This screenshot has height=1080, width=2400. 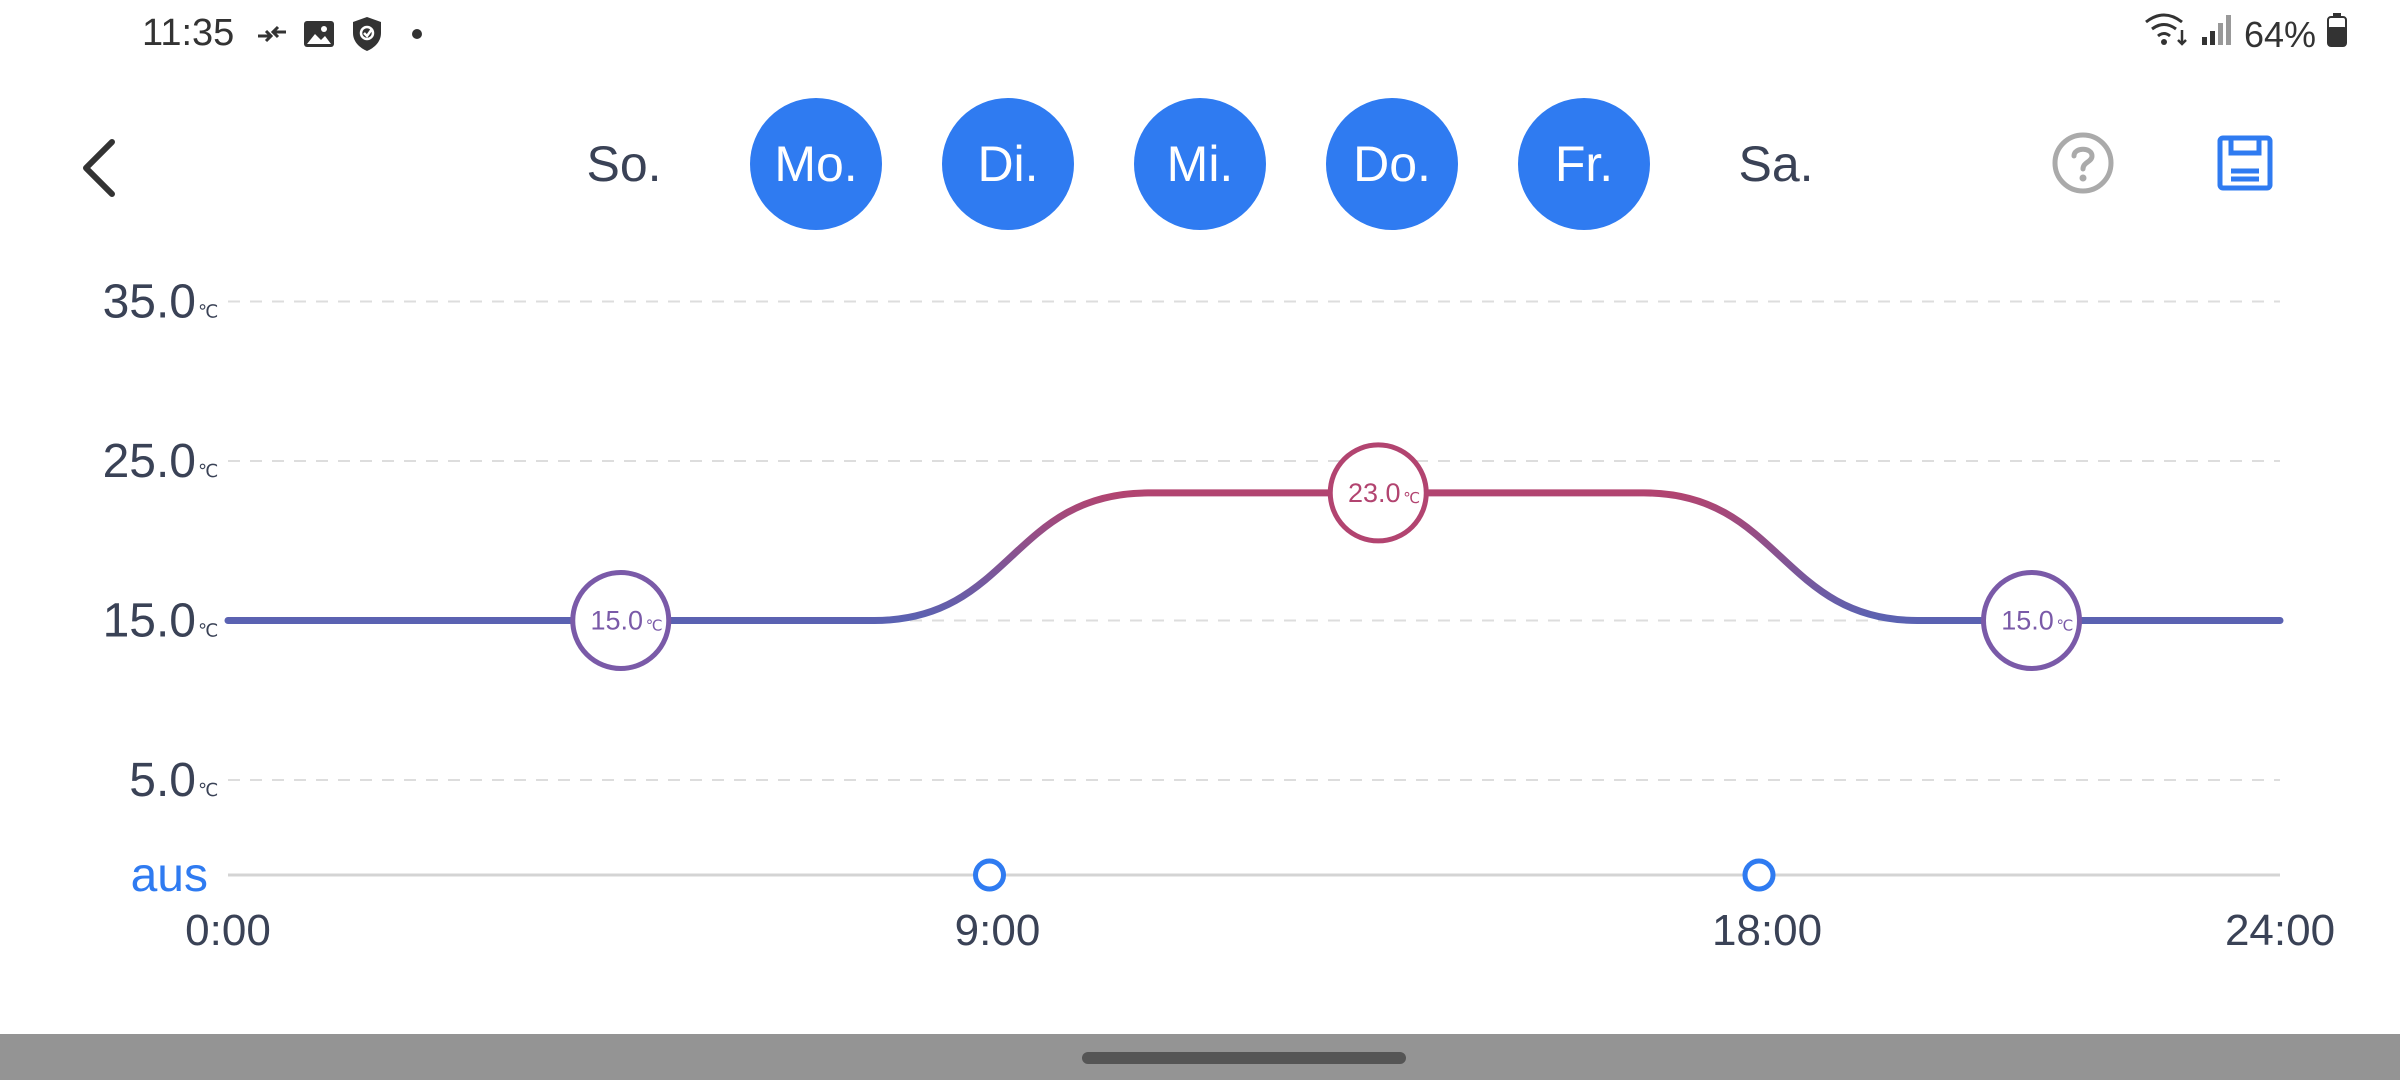 What do you see at coordinates (1392, 164) in the screenshot?
I see `day-do-button: Do.` at bounding box center [1392, 164].